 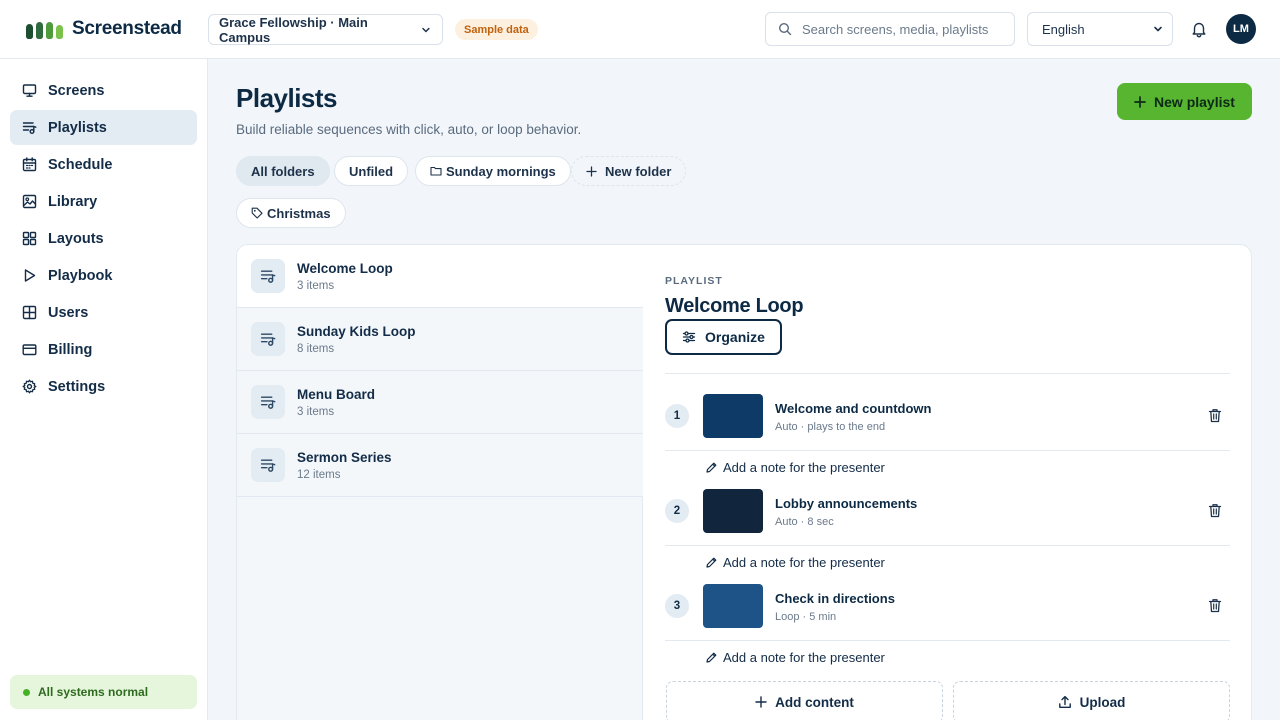 What do you see at coordinates (76, 238) in the screenshot?
I see `sidebar-item-label: Layouts` at bounding box center [76, 238].